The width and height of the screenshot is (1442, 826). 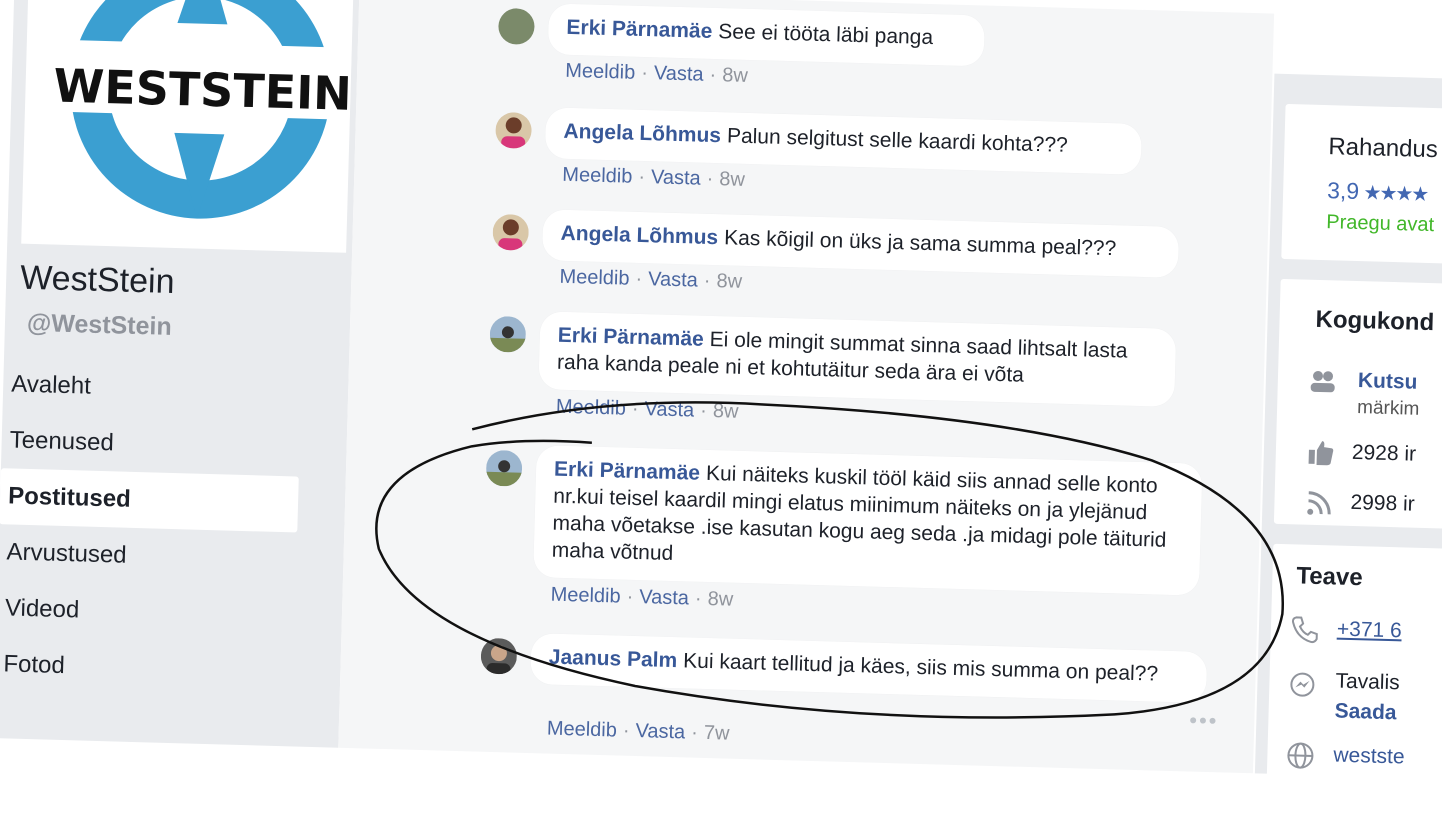 I want to click on likes-count: 2928 ir, so click(x=1384, y=454).